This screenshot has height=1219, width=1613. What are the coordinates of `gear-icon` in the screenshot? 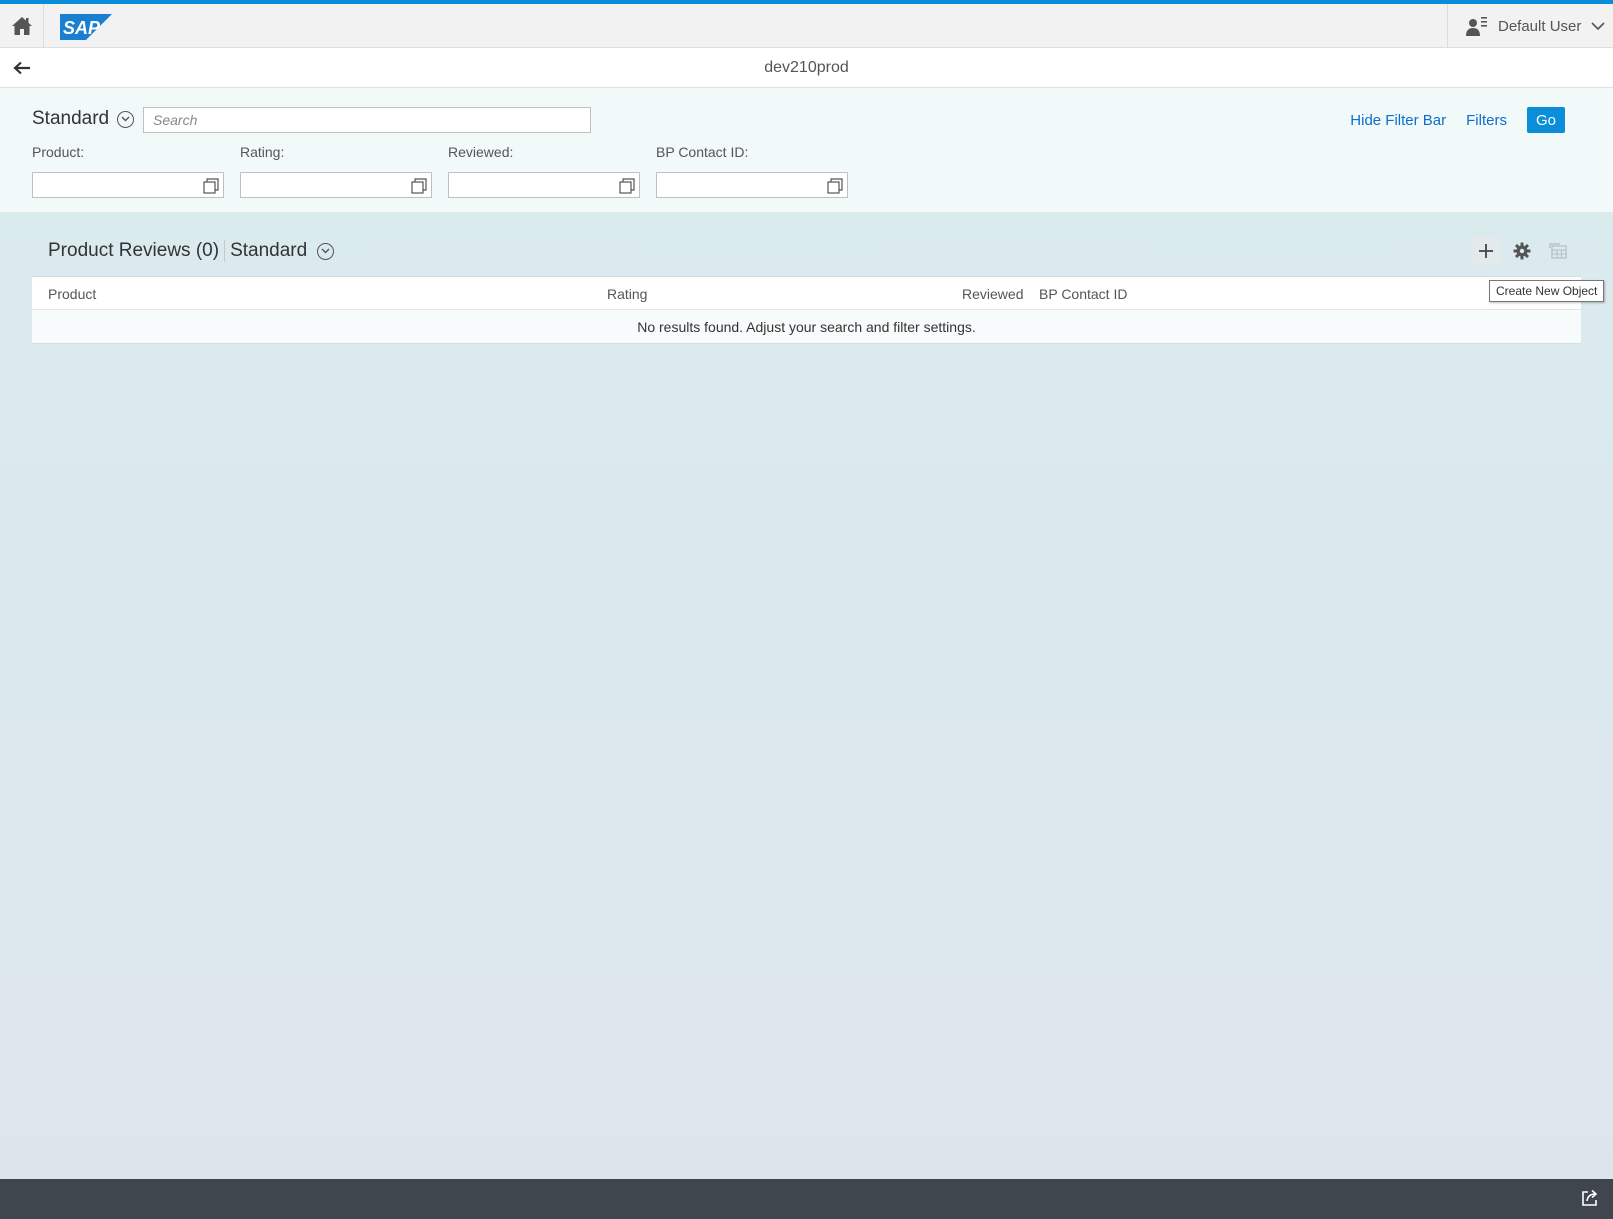 It's located at (1522, 251).